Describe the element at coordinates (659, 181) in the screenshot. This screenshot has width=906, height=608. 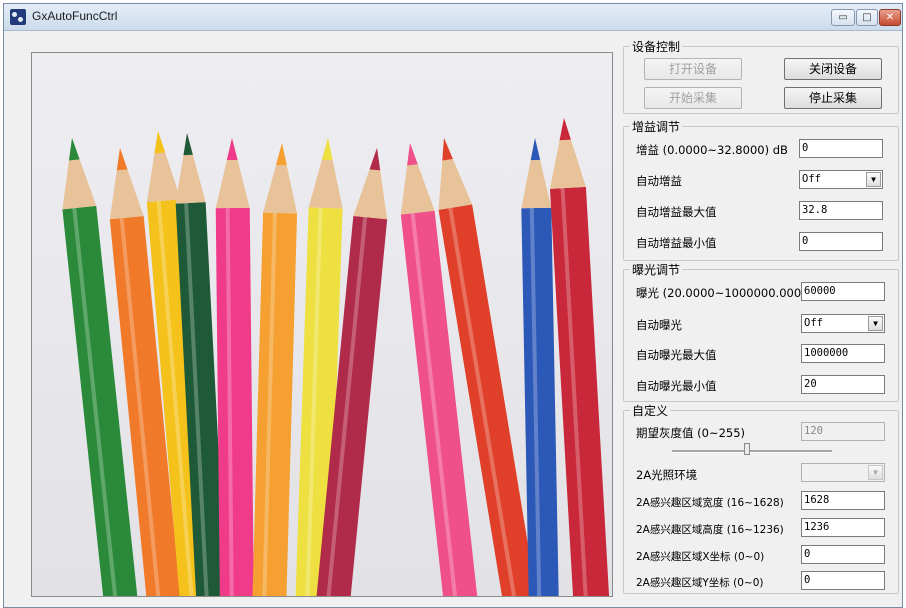
I see `auto-gain-label: 自动增益` at that location.